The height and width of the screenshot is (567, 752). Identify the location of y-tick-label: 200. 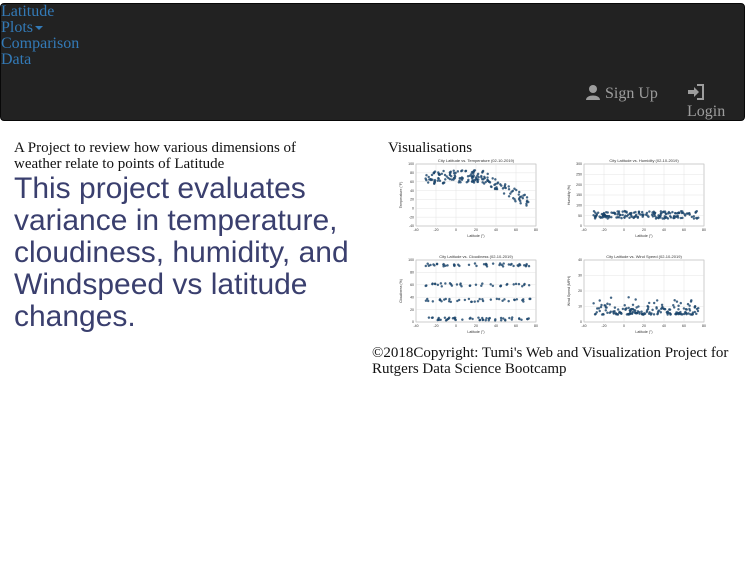
(579, 185).